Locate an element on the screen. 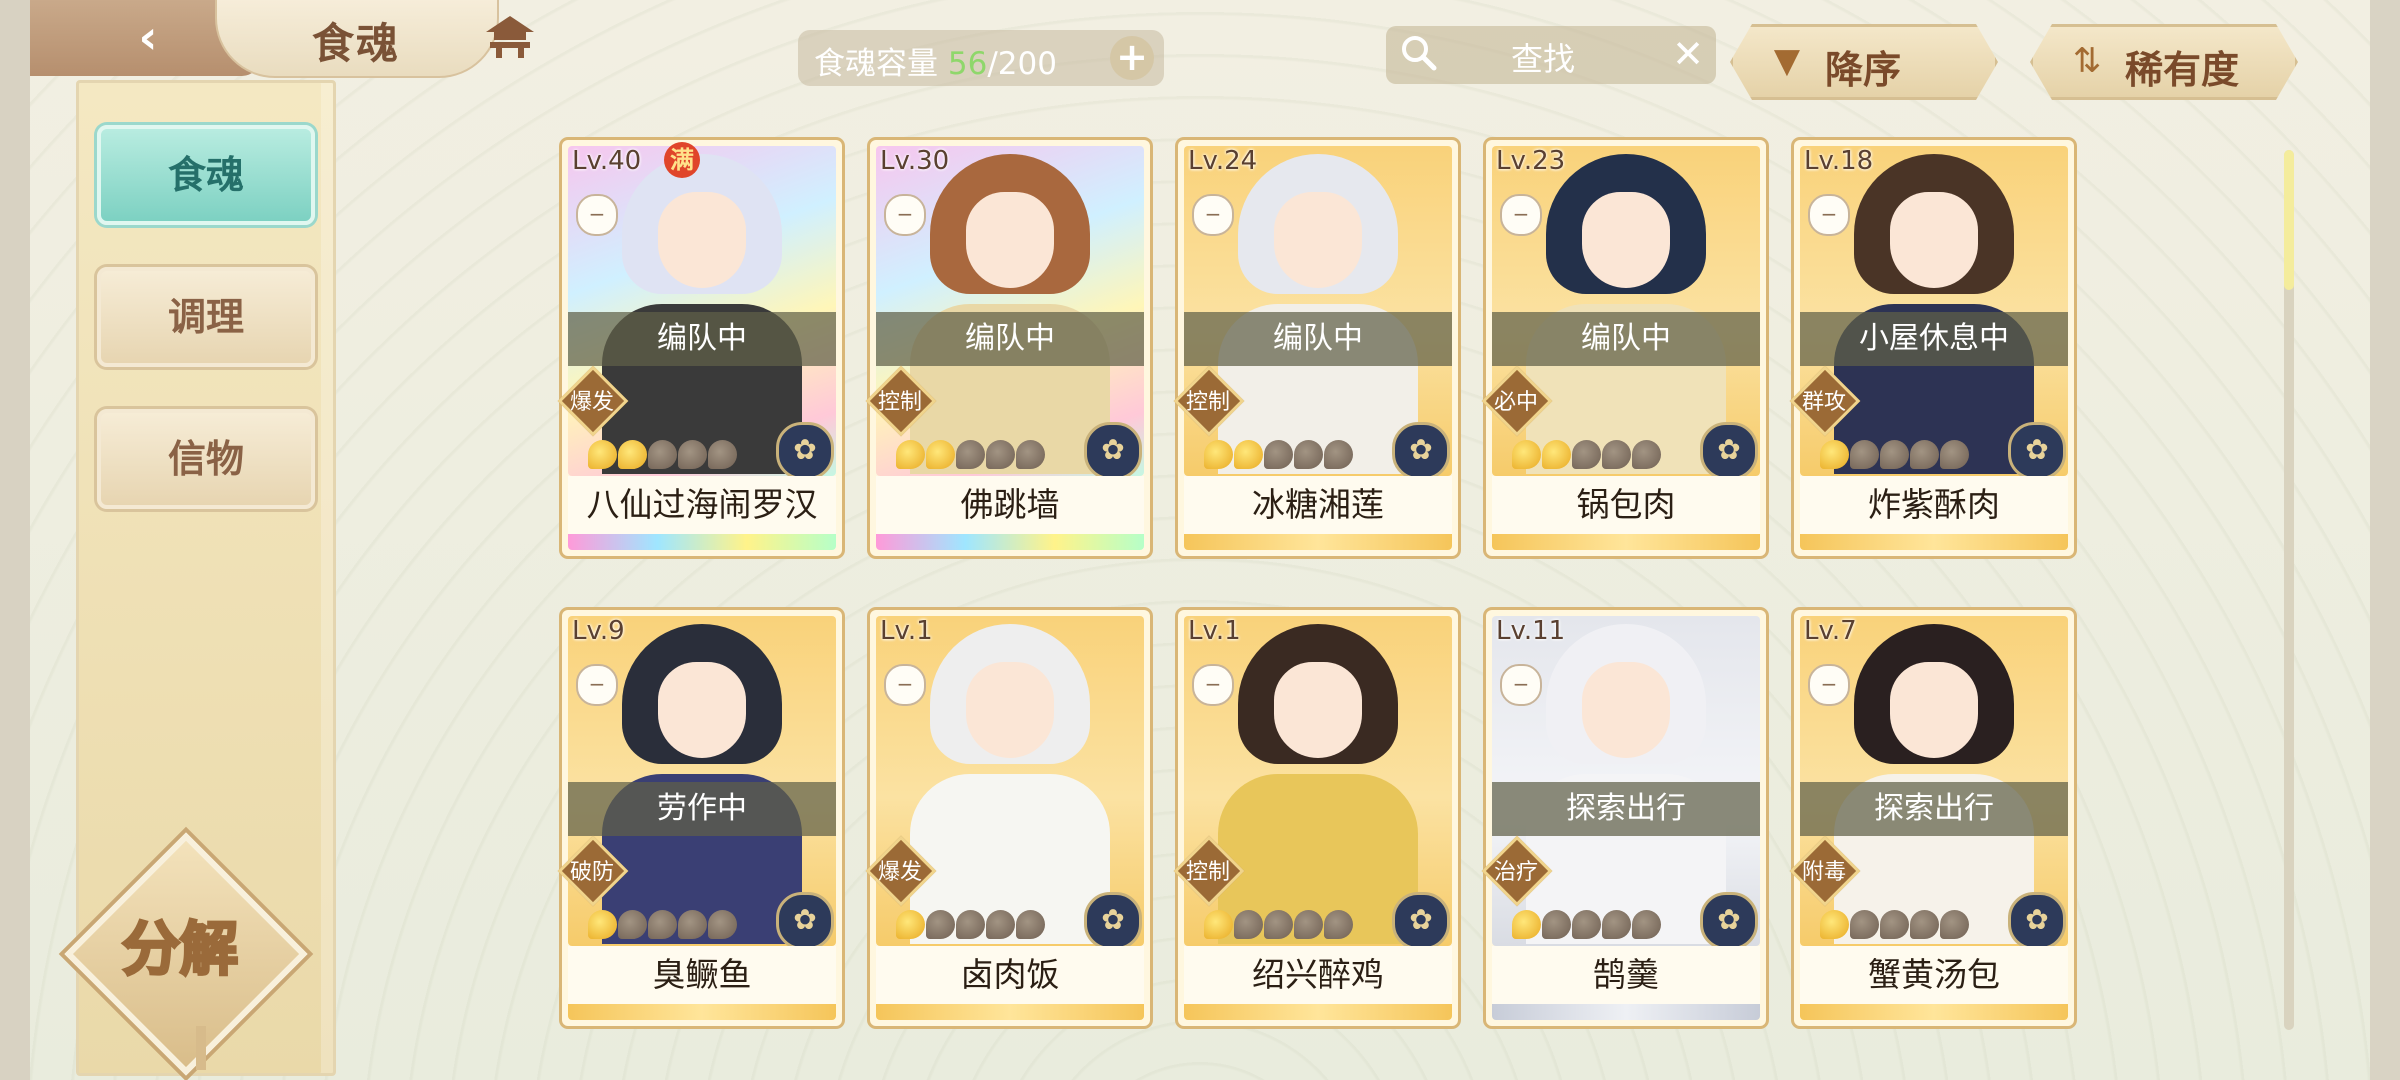 This screenshot has width=2400, height=1080. food-soul-card: Lv.1 − 控制 ✿ 绍兴醉鸡 is located at coordinates (1315, 818).